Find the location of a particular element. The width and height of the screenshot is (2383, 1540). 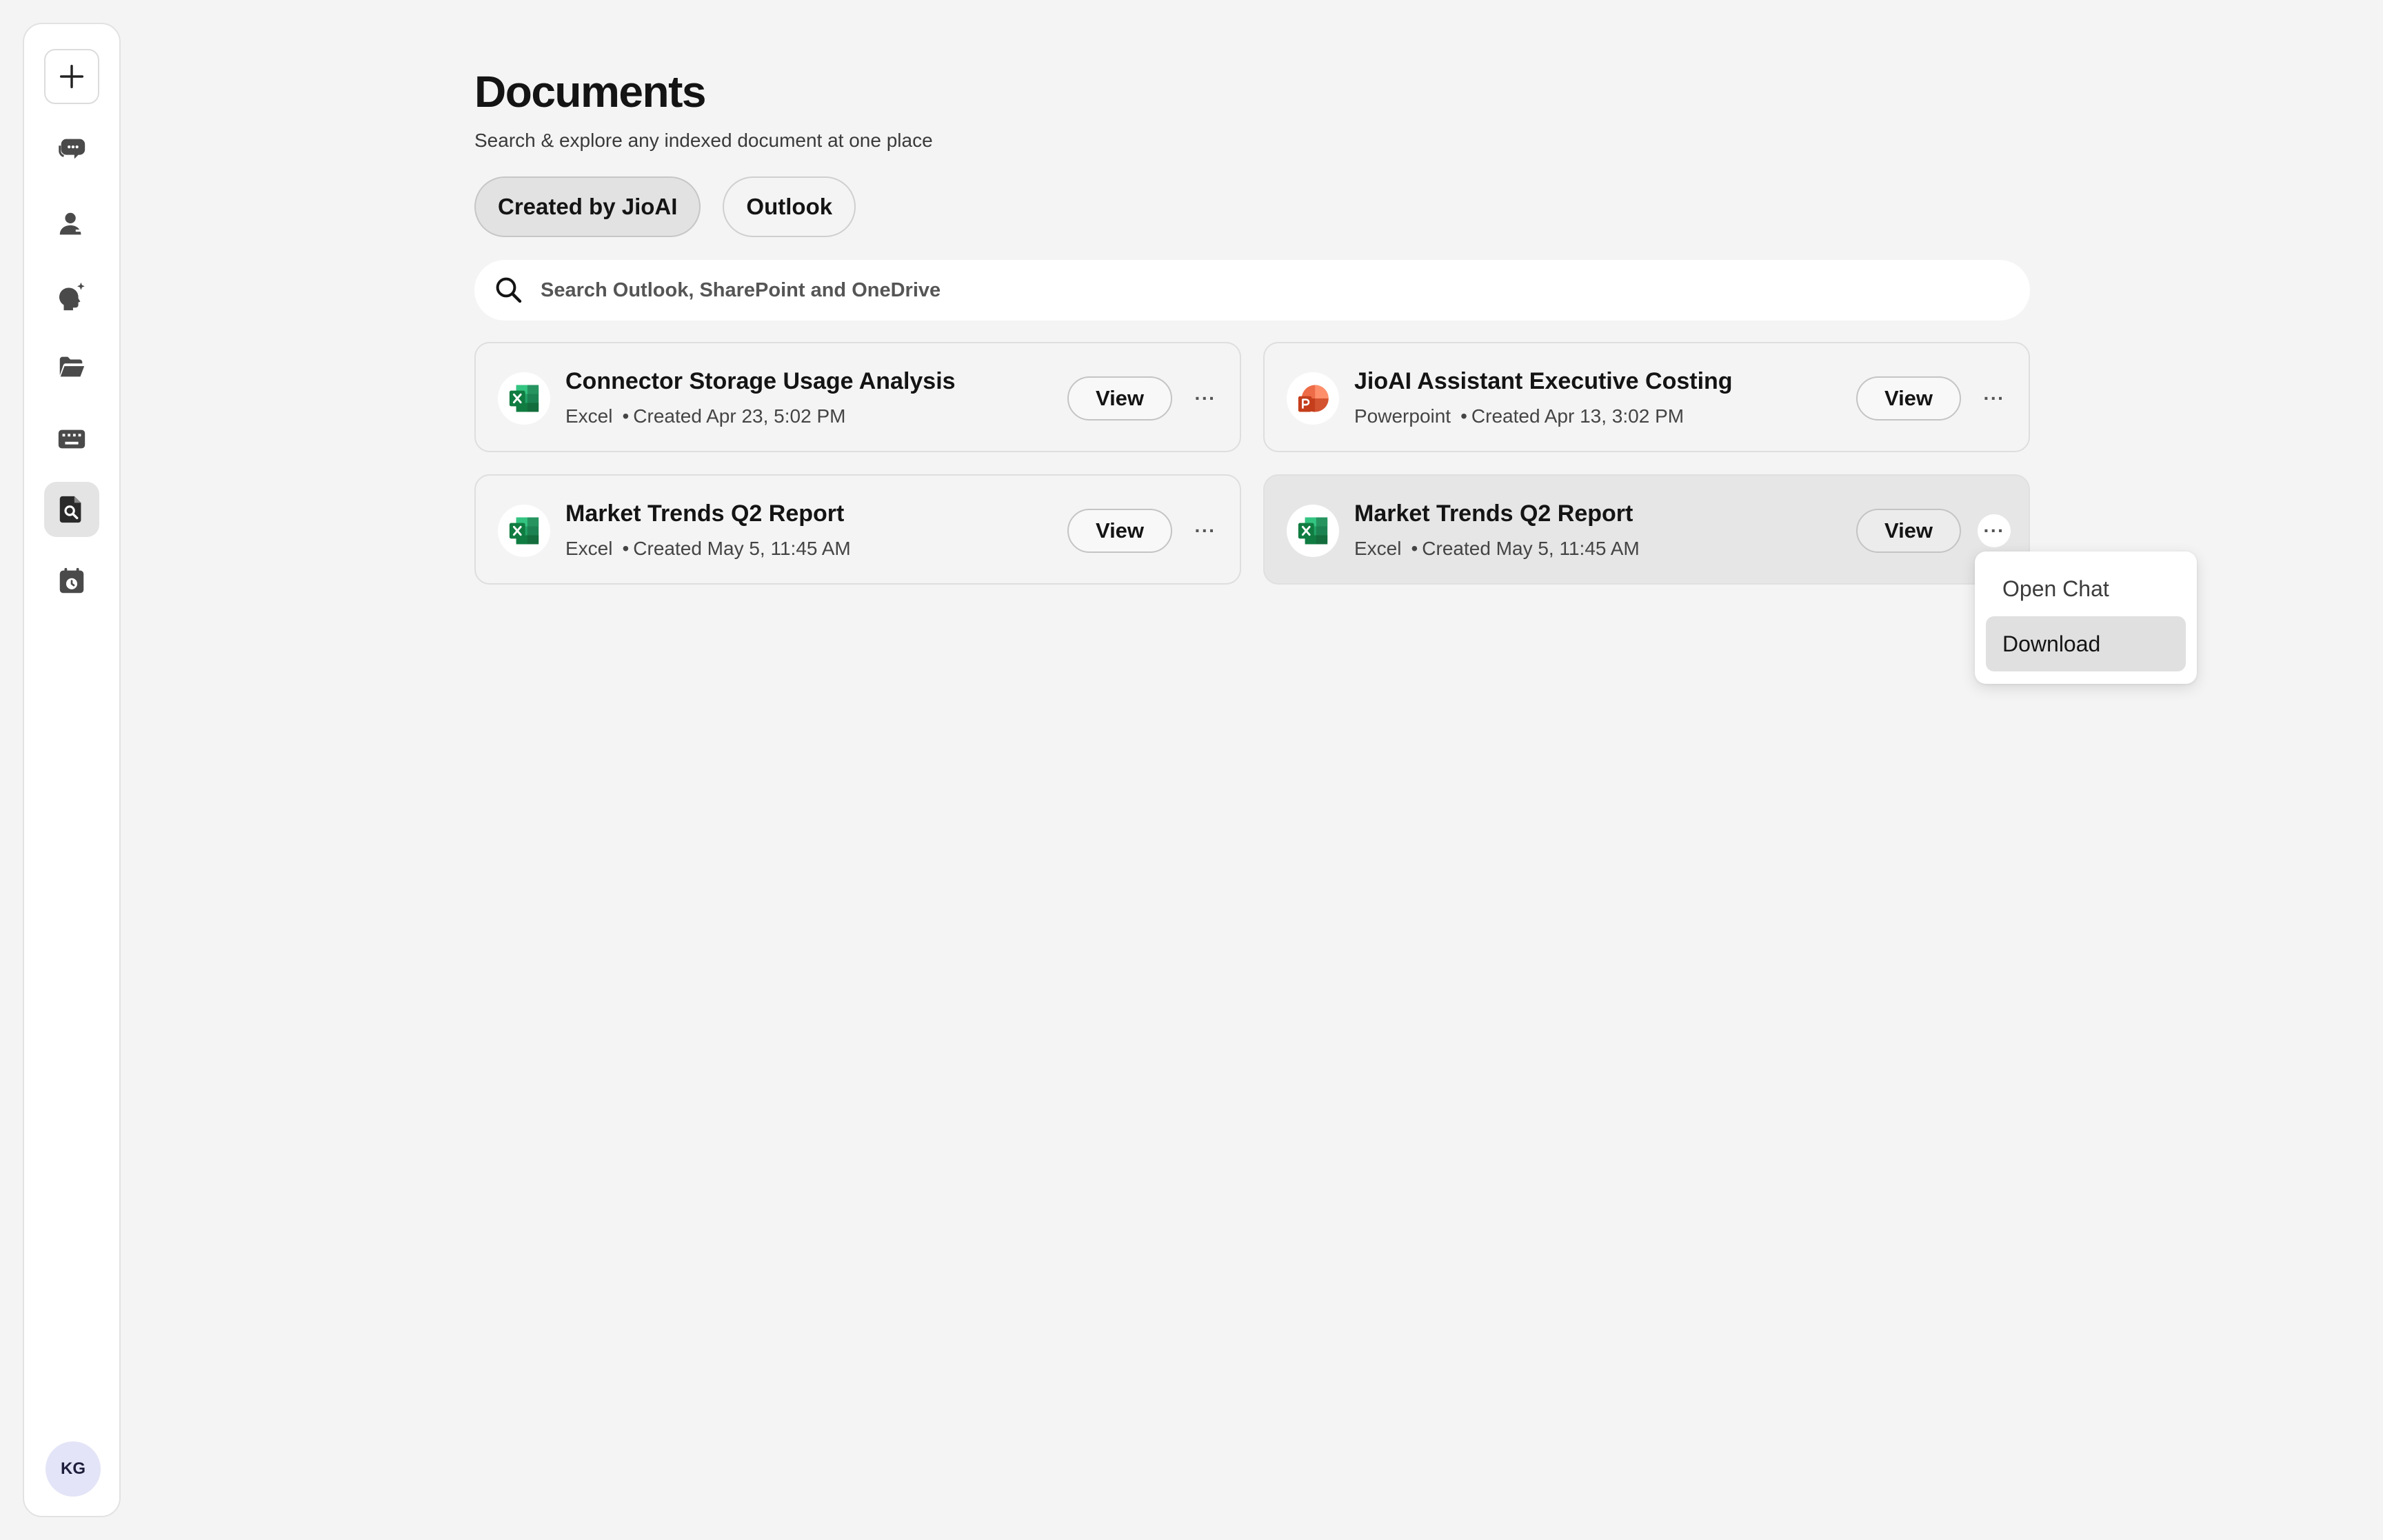

document-meta: Powerpoint • Created Apr 13, 3:02 PM is located at coordinates (1519, 416).